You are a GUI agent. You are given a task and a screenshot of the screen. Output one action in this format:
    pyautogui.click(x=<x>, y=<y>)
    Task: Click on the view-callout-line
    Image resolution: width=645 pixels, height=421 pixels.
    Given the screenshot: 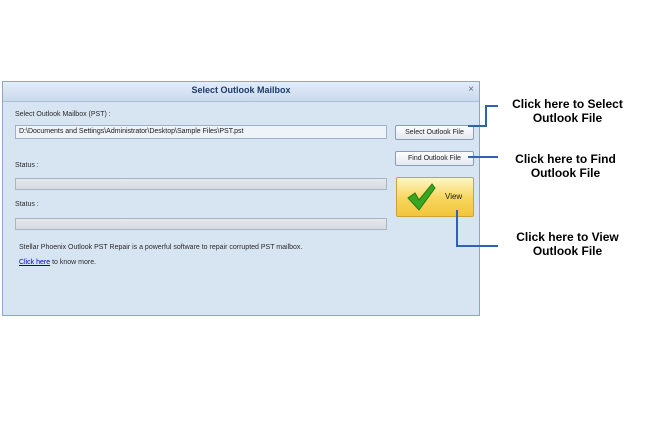 What is the action you would take?
    pyautogui.click(x=477, y=228)
    